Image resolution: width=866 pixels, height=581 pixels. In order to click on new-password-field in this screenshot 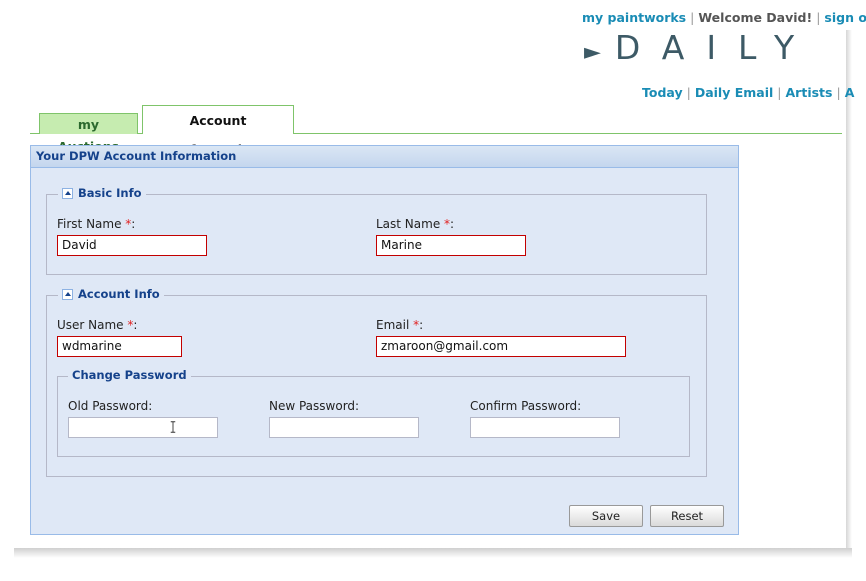, I will do `click(344, 427)`.